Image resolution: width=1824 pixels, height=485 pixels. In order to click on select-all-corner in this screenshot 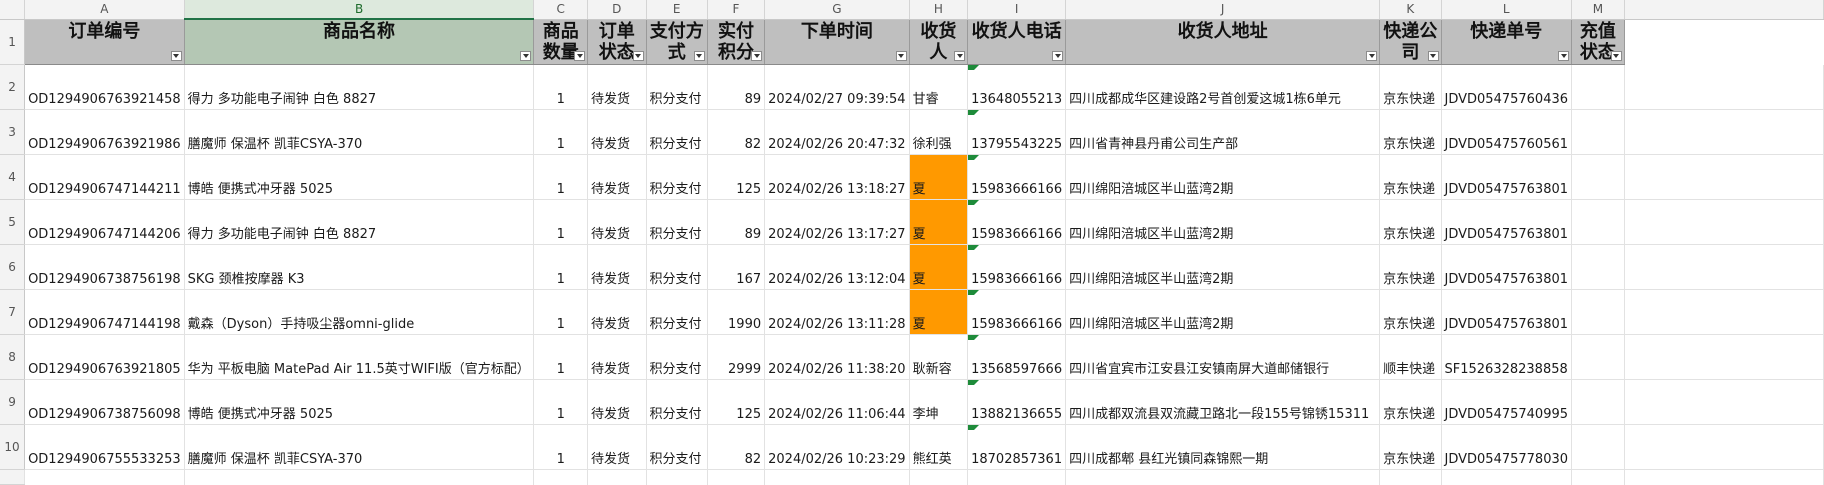, I will do `click(13, 10)`.